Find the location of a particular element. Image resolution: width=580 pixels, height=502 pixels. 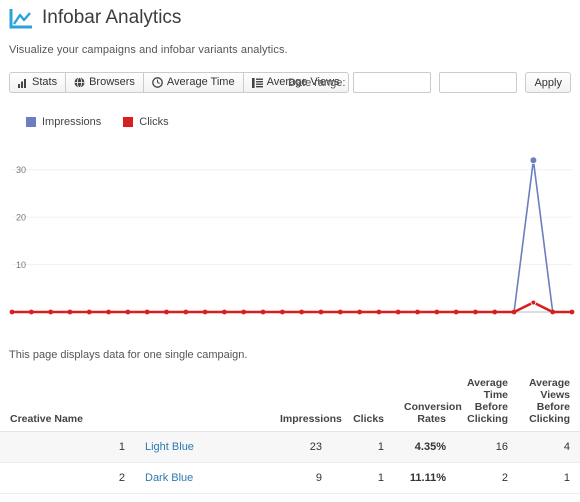

legend-swatch-impressions is located at coordinates (31, 122).